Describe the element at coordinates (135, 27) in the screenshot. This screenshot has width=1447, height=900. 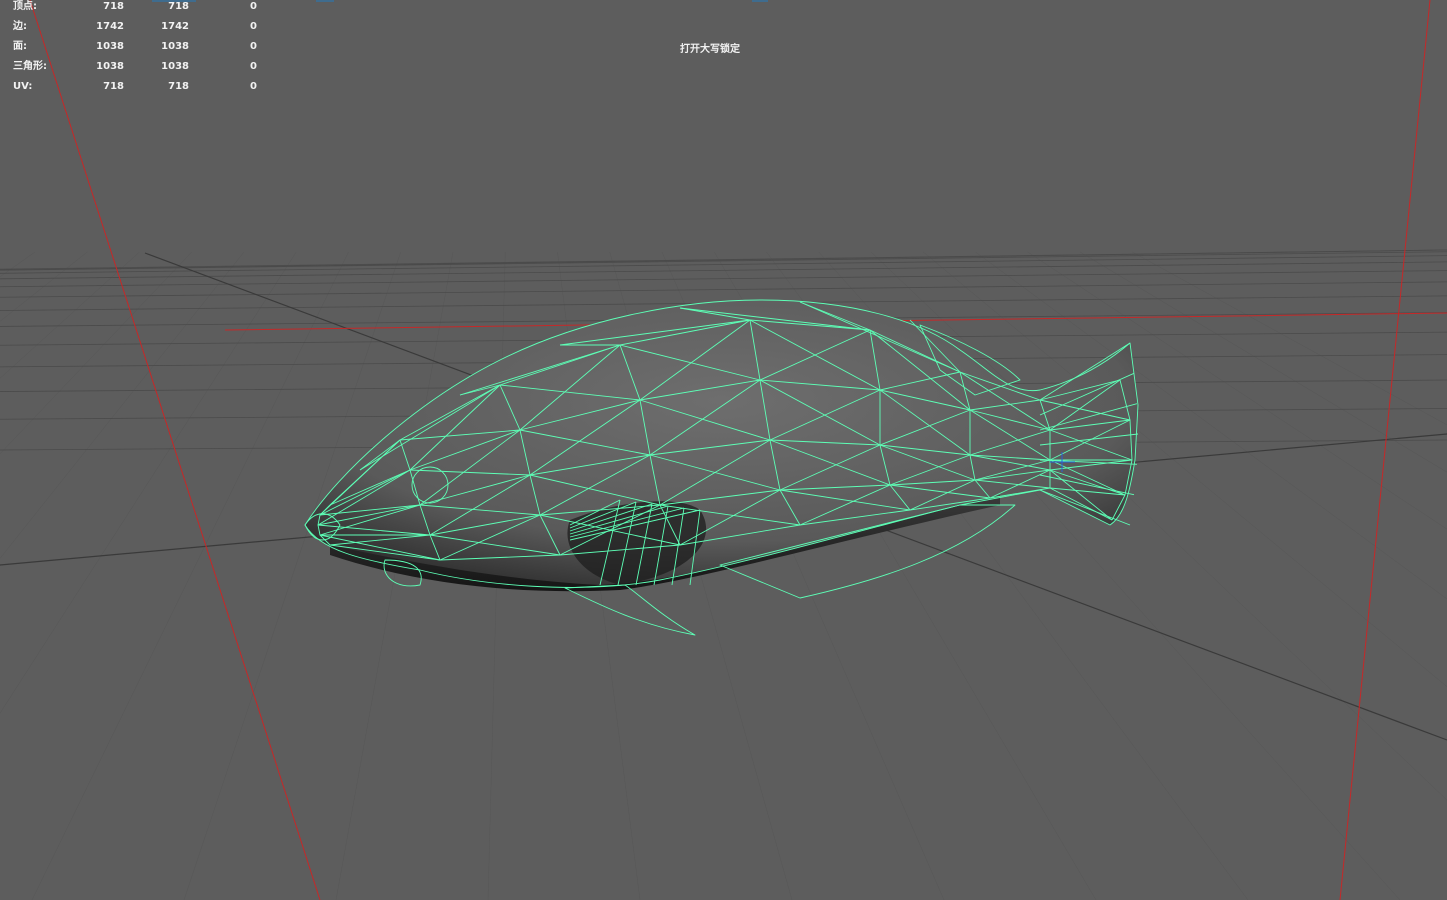
I see `hud-row-edges: 边: 1742 1742 0` at that location.